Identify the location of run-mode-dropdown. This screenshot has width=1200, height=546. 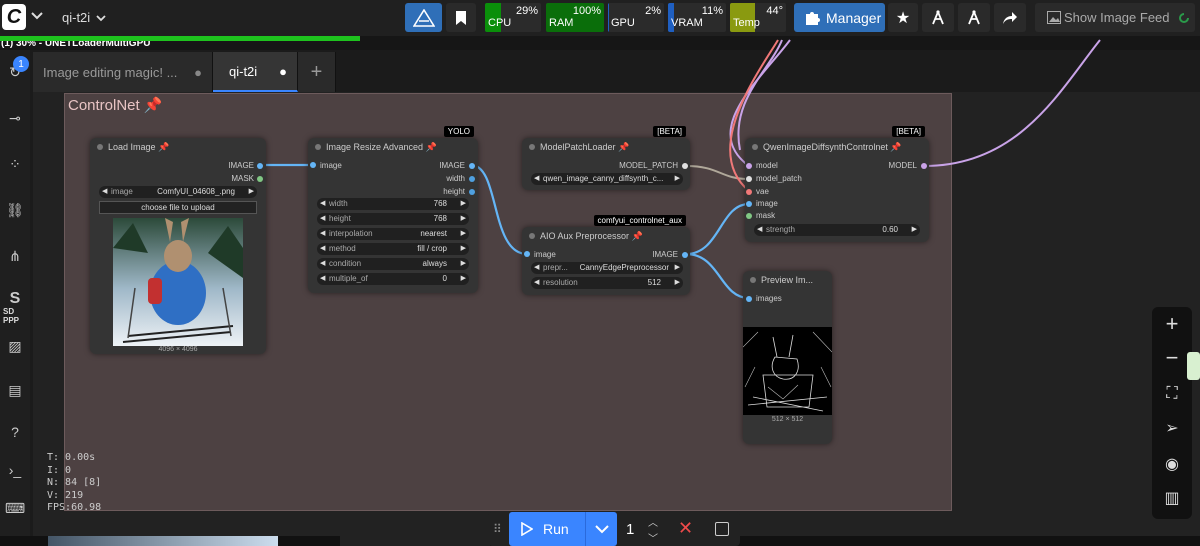
(601, 529).